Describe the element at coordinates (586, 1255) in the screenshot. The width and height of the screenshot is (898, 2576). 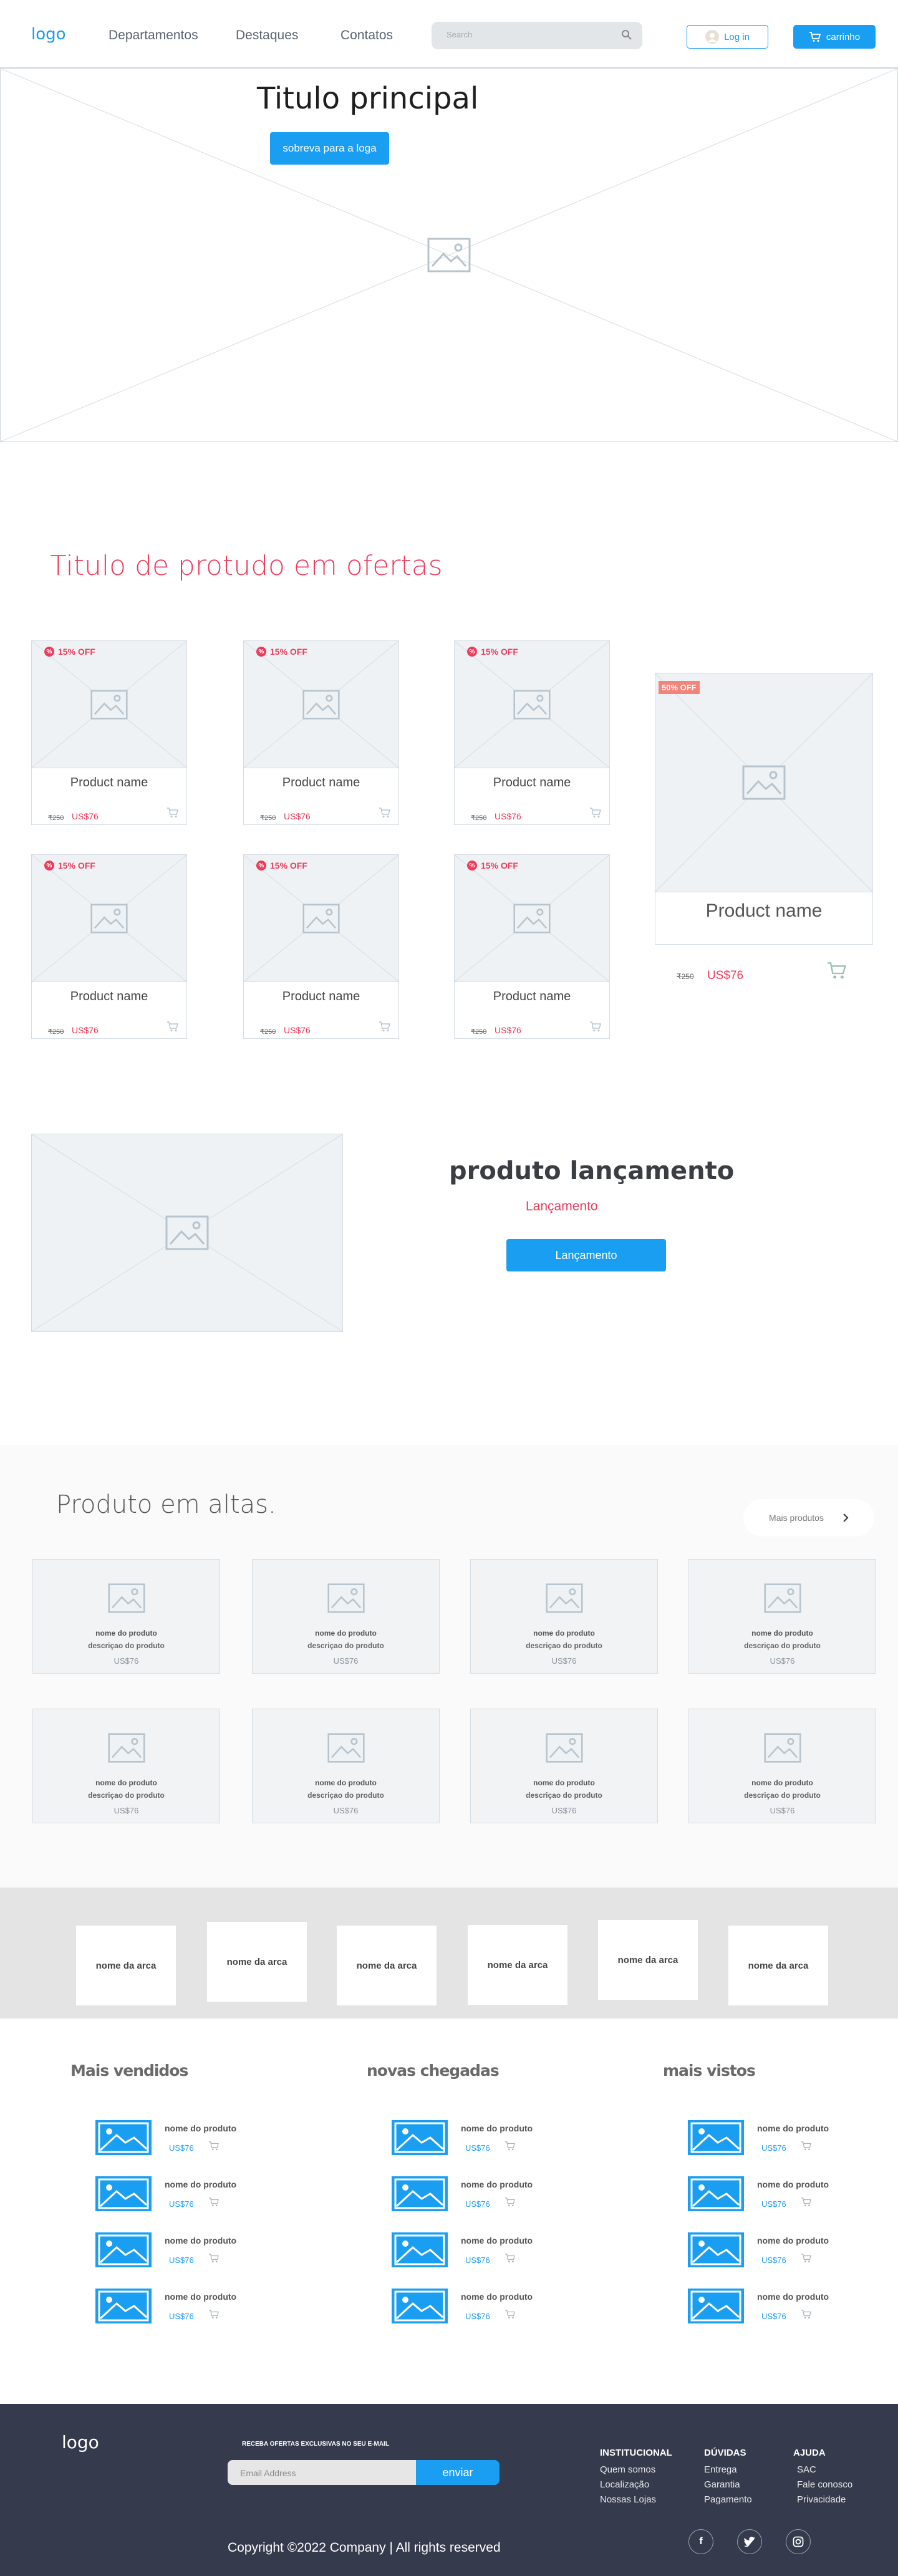
I see `launch-button: Lançamento` at that location.